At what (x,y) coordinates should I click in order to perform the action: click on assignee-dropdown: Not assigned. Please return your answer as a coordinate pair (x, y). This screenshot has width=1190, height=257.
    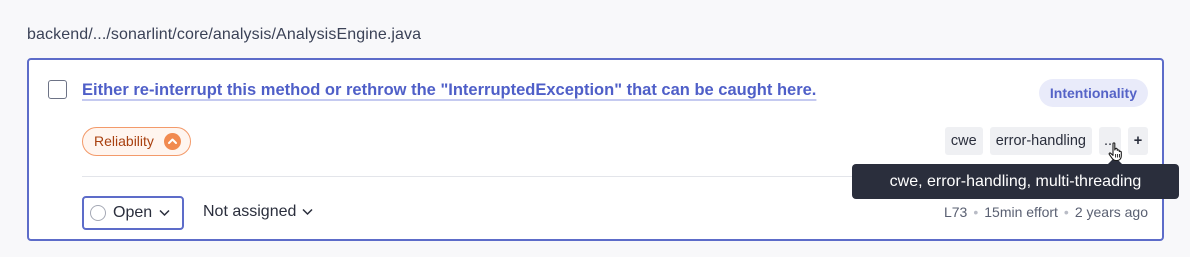
    Looking at the image, I should click on (258, 212).